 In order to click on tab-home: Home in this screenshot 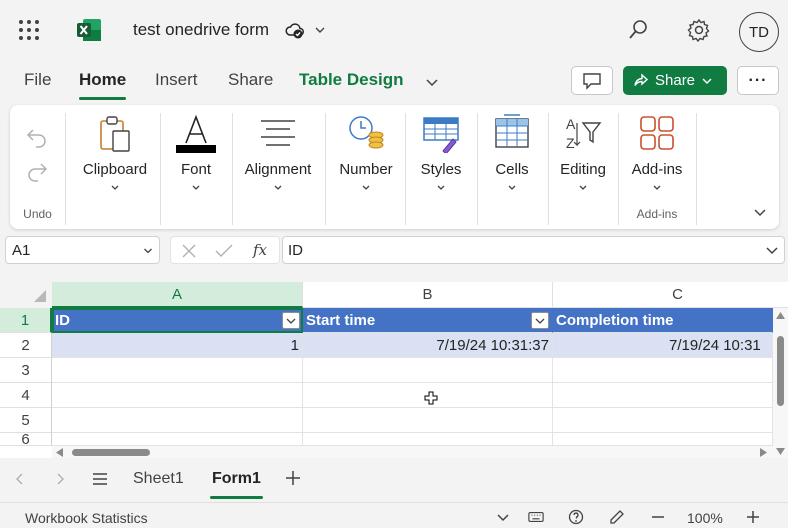, I will do `click(103, 85)`.